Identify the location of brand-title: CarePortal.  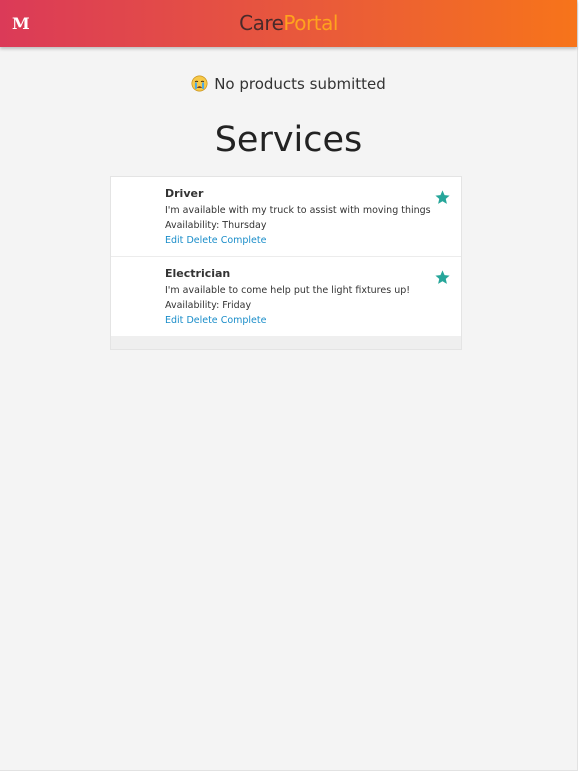
(288, 23).